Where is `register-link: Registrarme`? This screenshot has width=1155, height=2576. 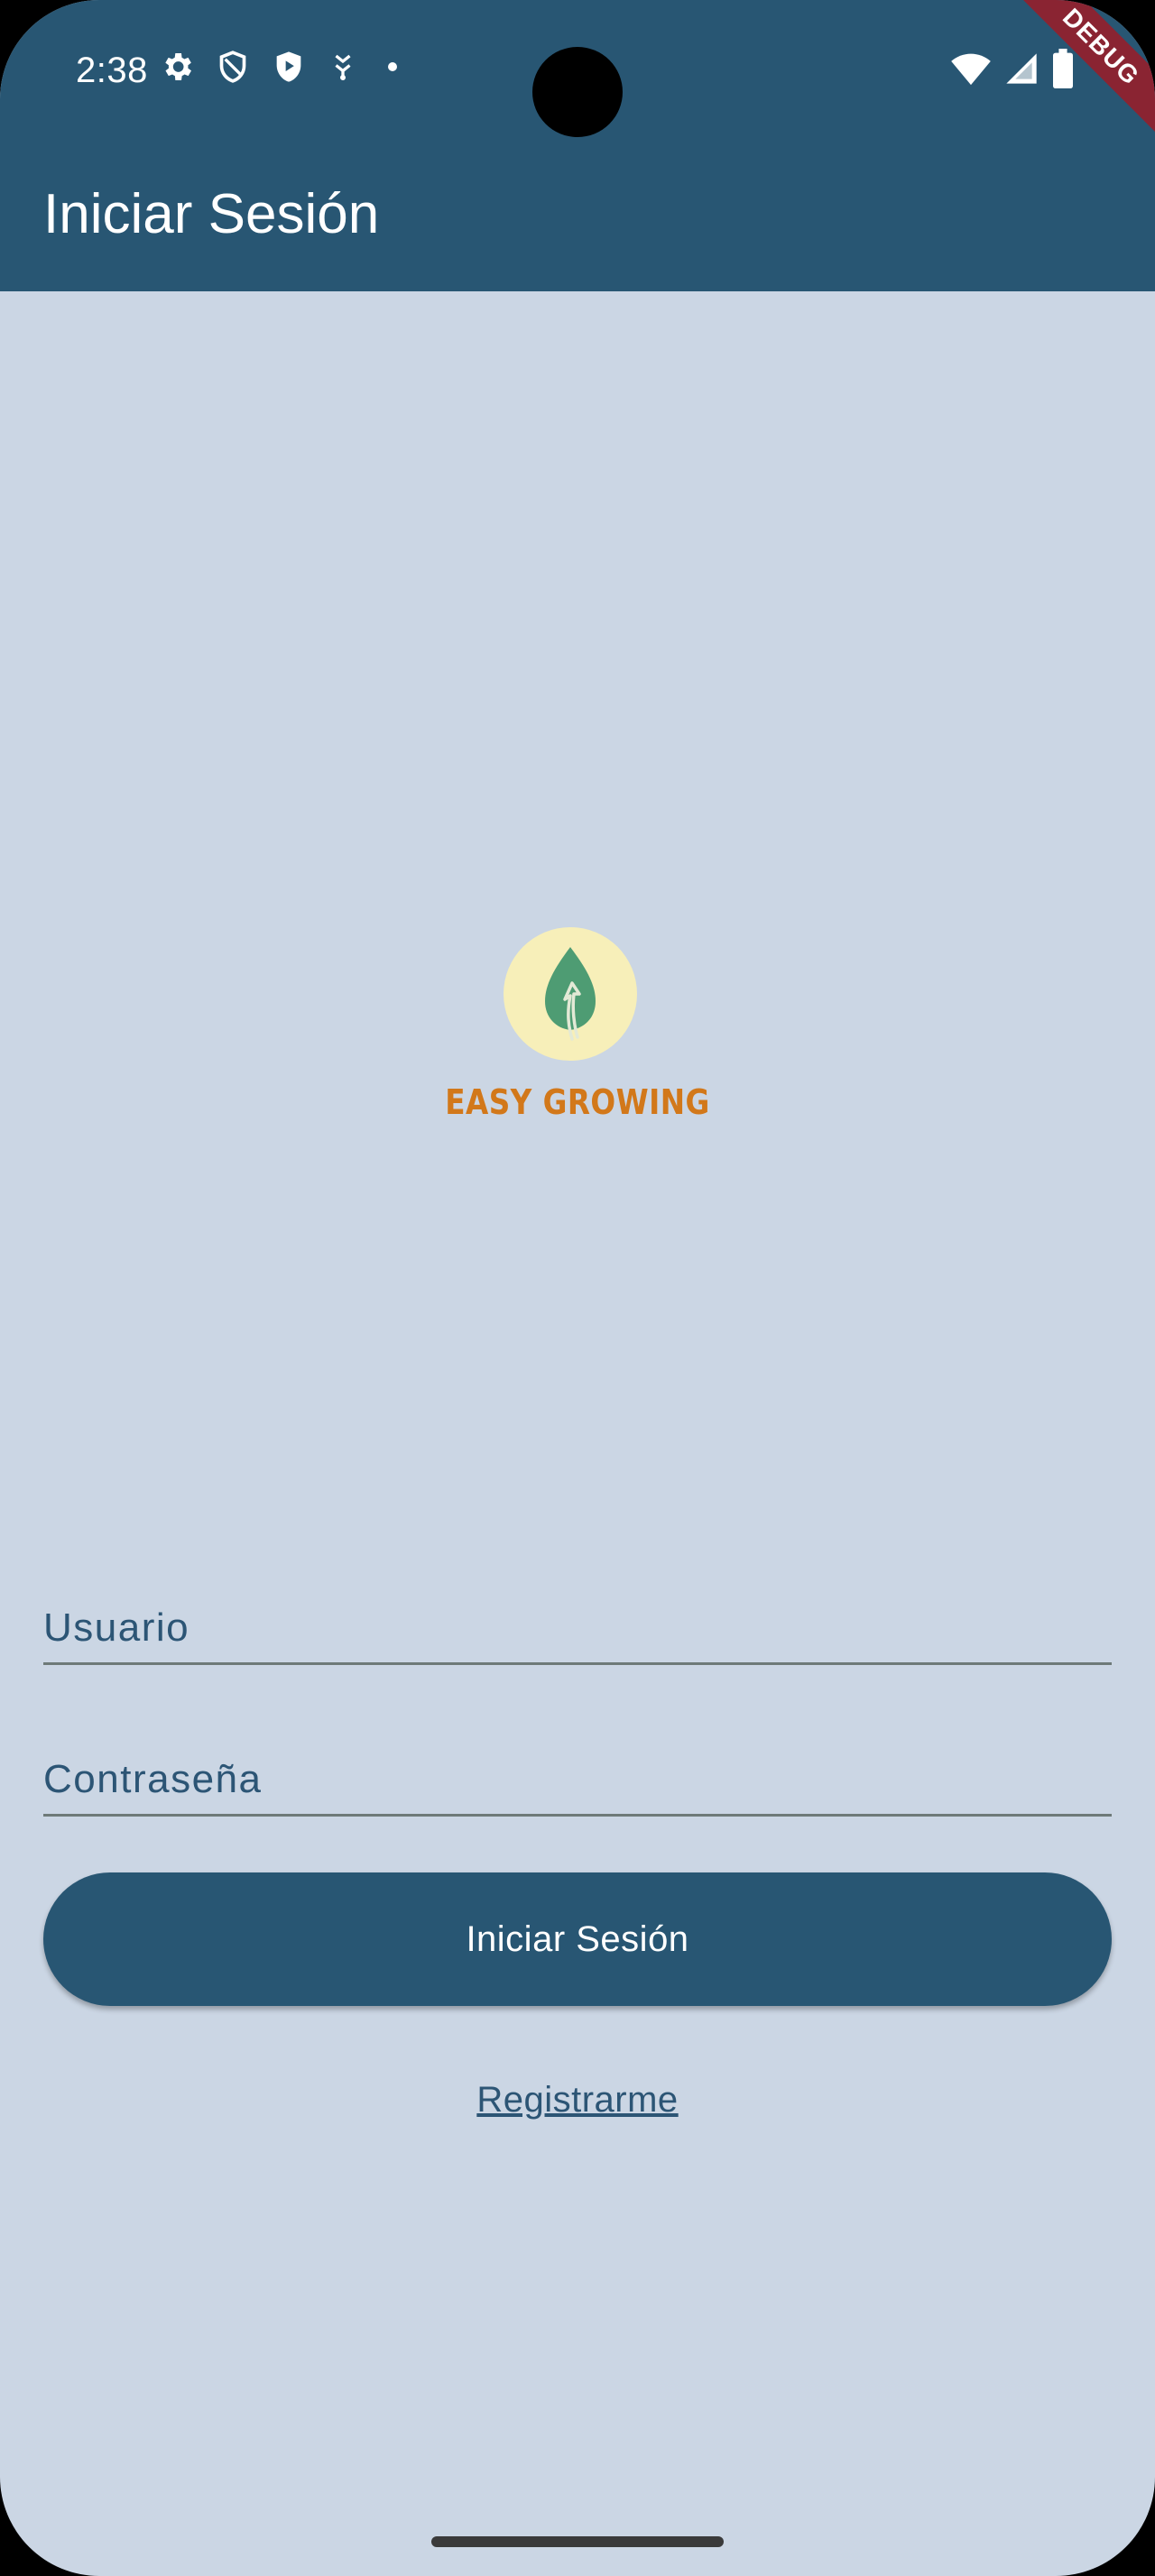
register-link: Registrarme is located at coordinates (577, 2100).